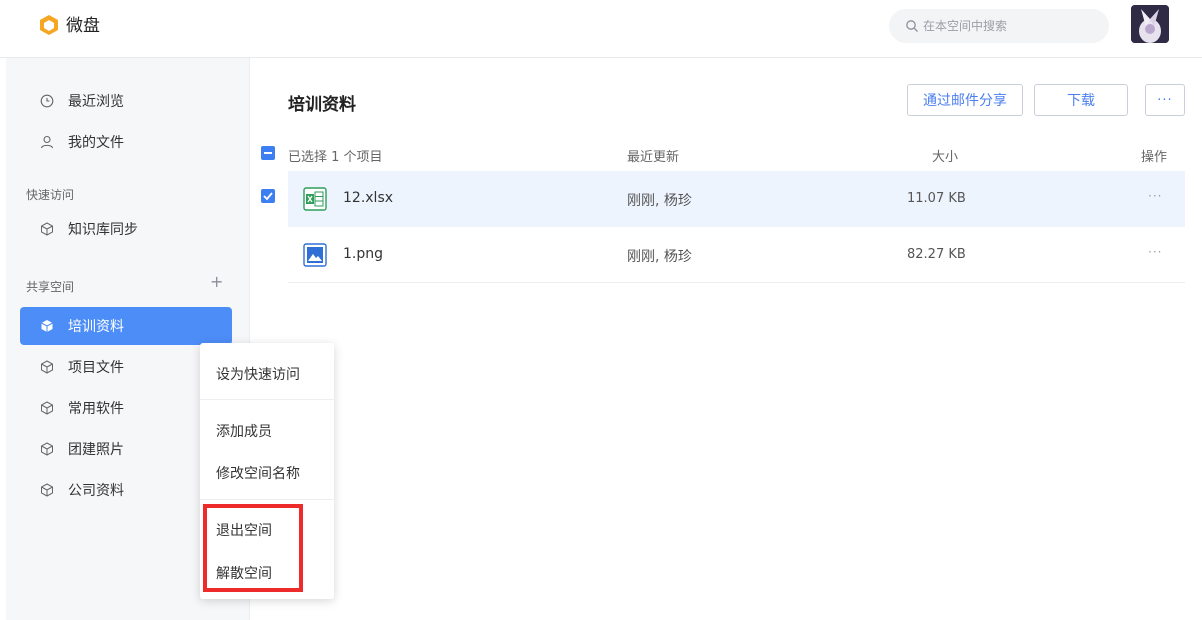 This screenshot has height=620, width=1202. What do you see at coordinates (96, 102) in the screenshot?
I see `sidebar-item-label: 最近浏览` at bounding box center [96, 102].